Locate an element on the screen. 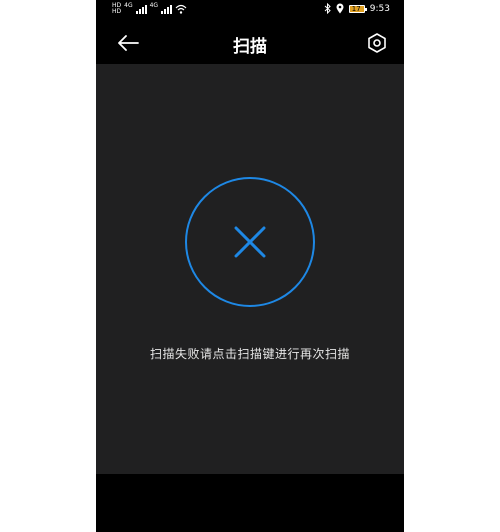  sim2-hd-label: HD is located at coordinates (117, 11).